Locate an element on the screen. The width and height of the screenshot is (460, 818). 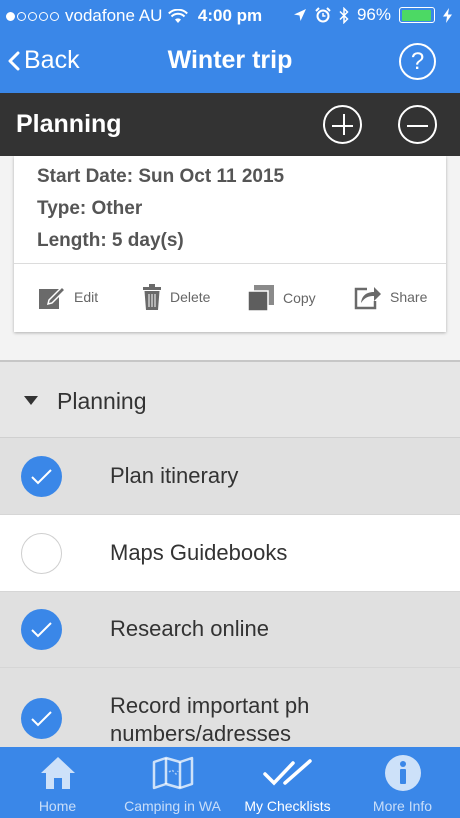
tab-more-info: More Info is located at coordinates (402, 782).